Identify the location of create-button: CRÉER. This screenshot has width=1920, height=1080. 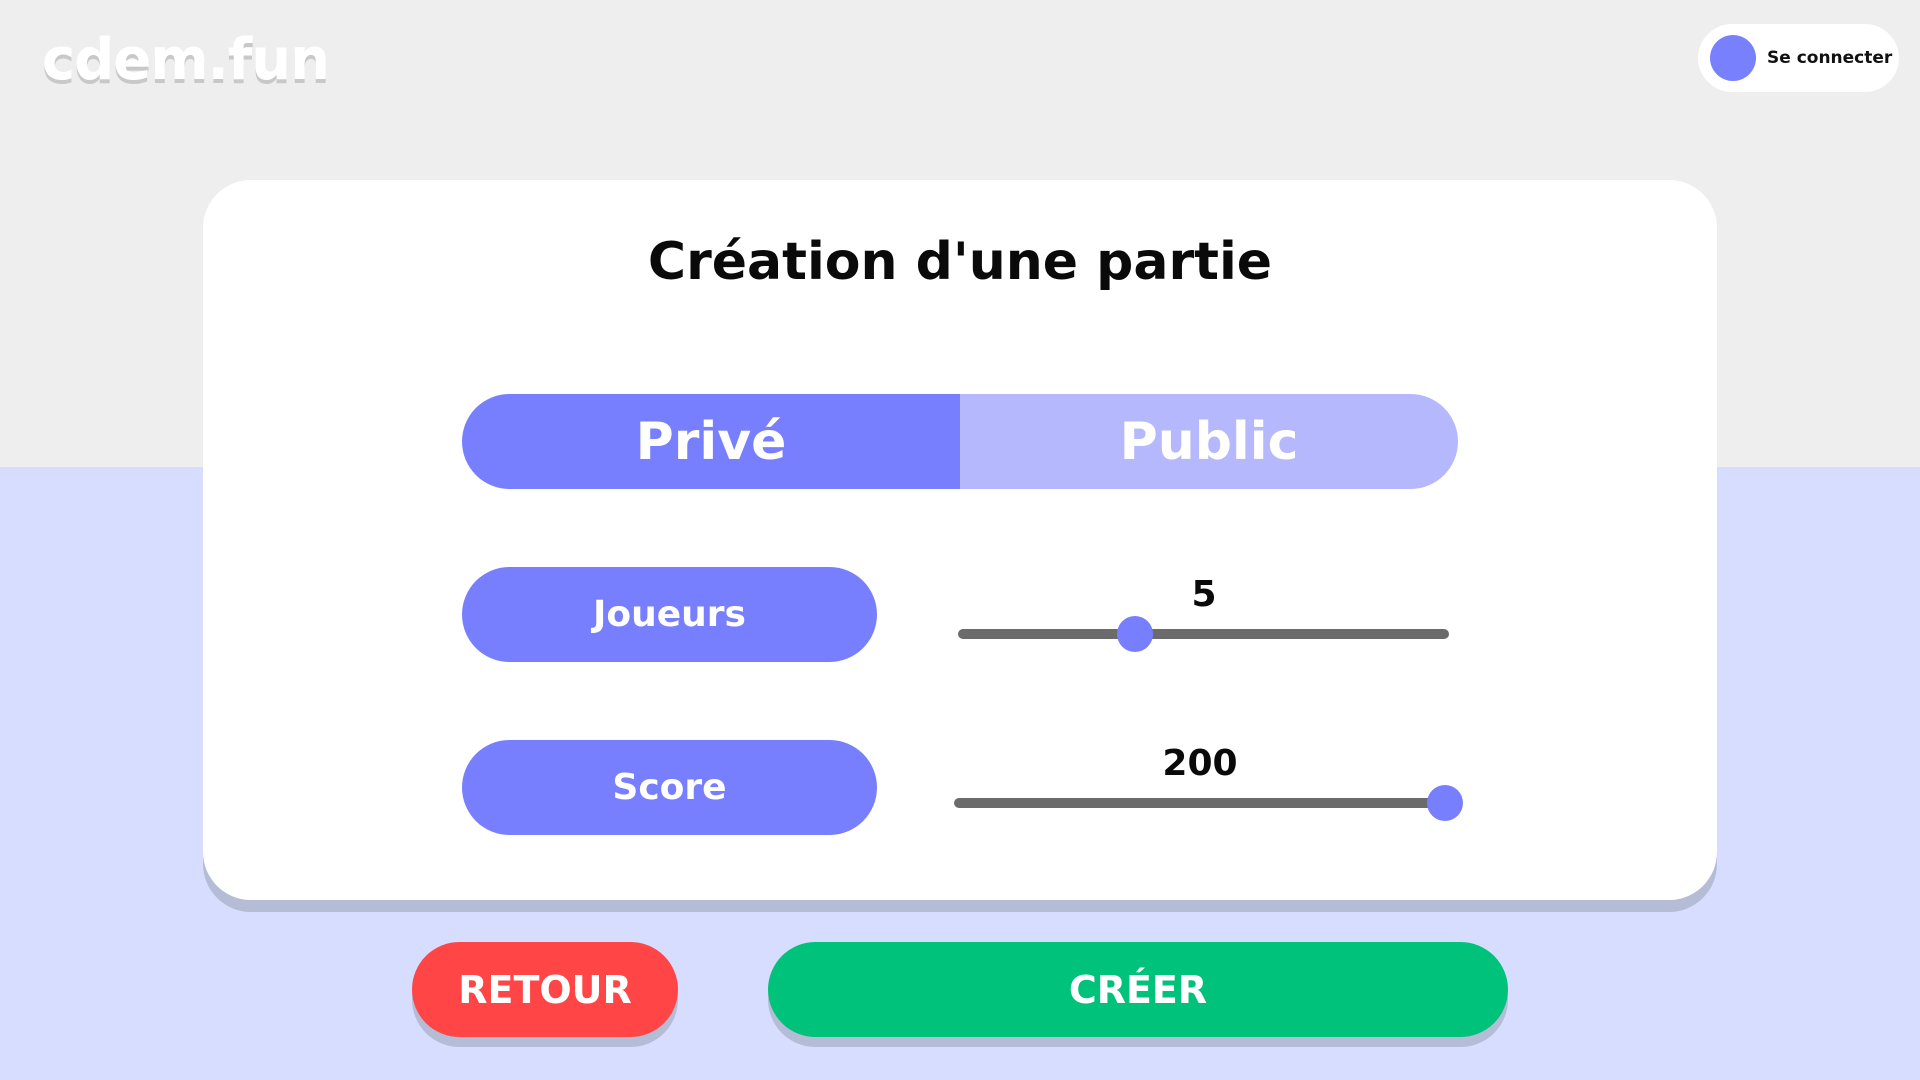
(1138, 989).